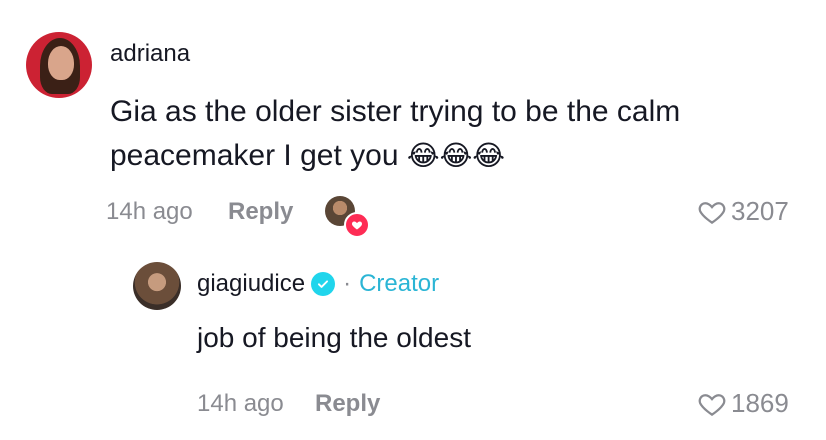 The height and width of the screenshot is (440, 826). What do you see at coordinates (149, 211) in the screenshot?
I see `comment-timestamp: 14h ago` at bounding box center [149, 211].